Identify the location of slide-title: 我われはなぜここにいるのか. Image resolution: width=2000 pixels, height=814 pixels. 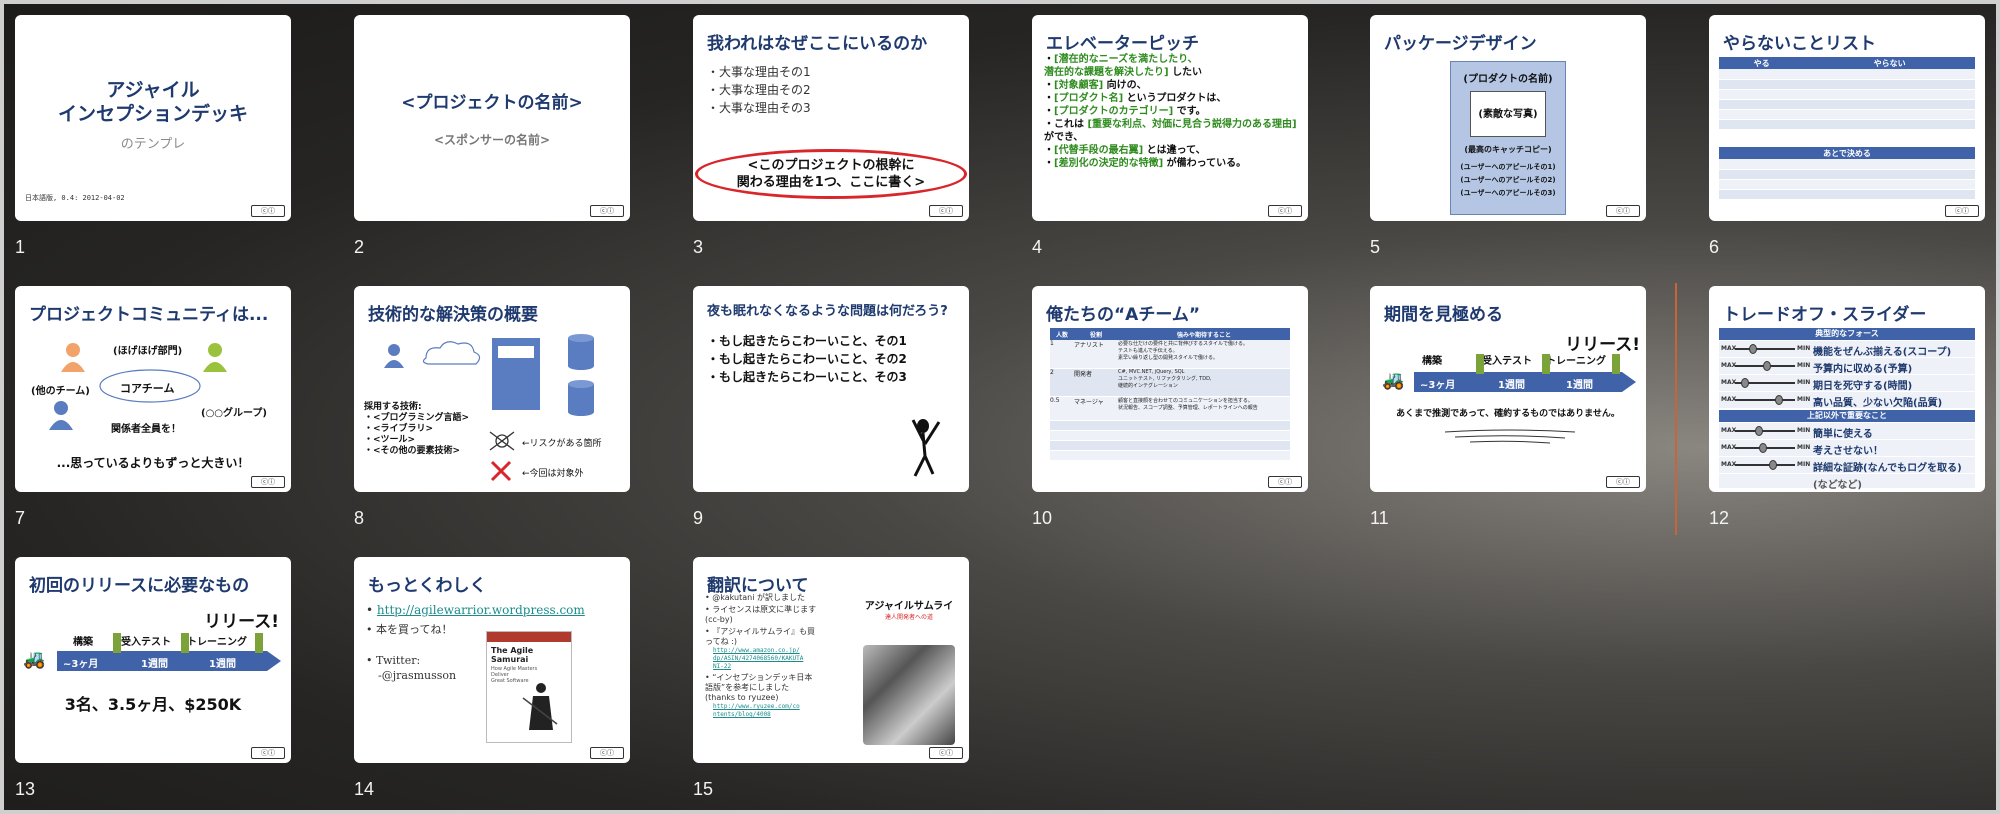
(817, 44).